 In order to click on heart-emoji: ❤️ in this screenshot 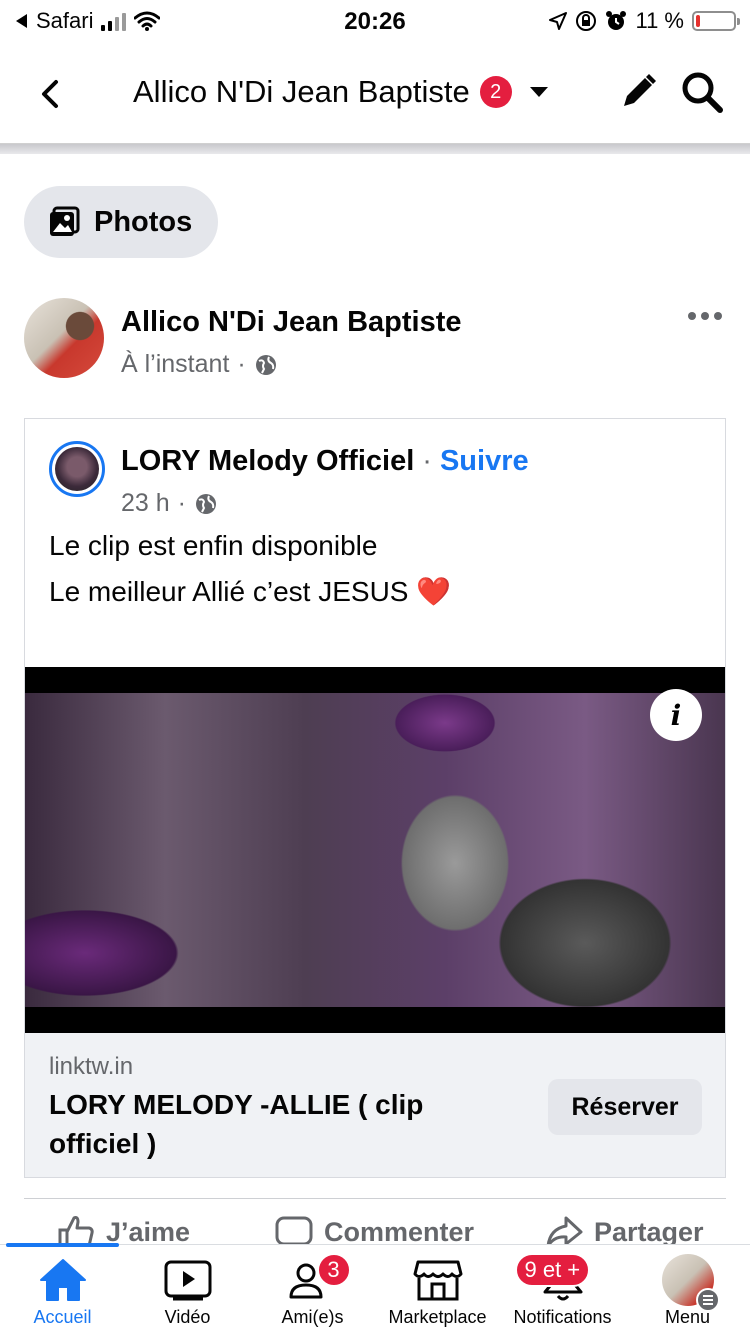, I will do `click(434, 591)`.